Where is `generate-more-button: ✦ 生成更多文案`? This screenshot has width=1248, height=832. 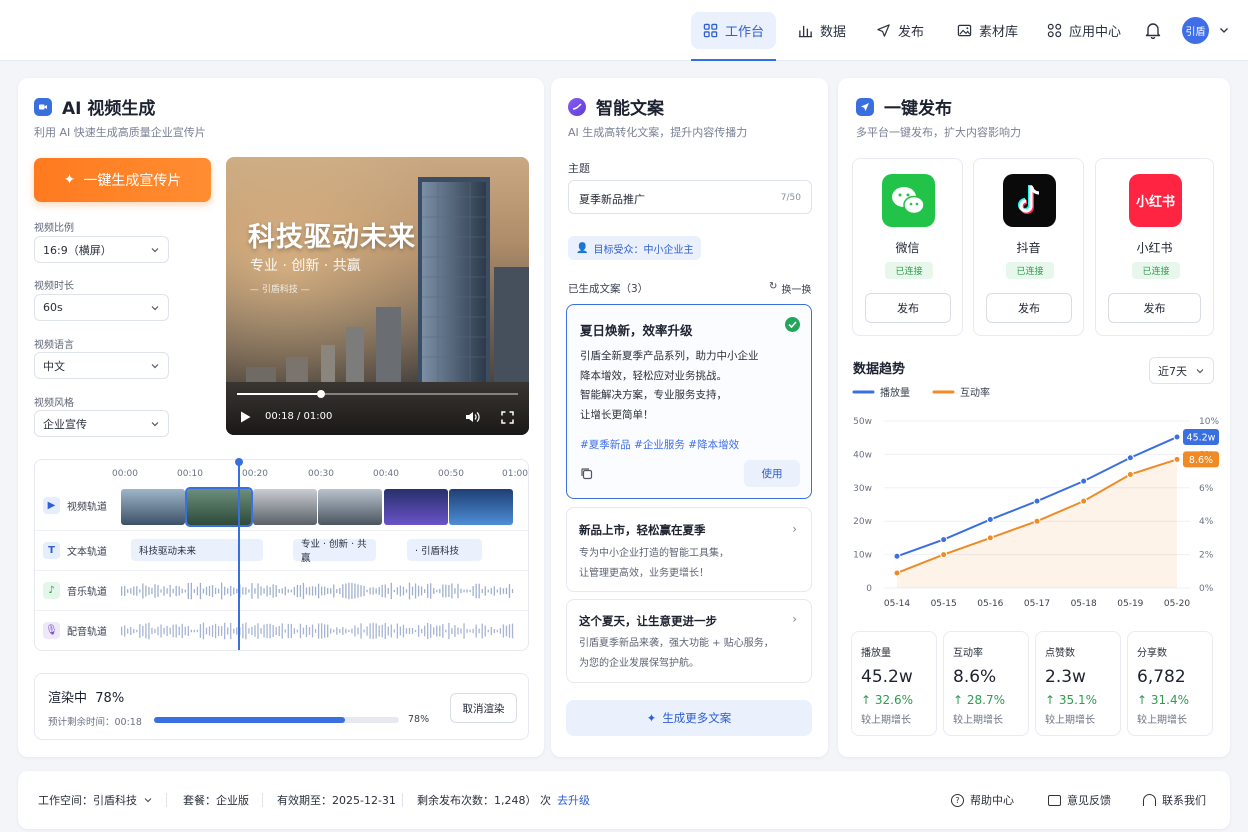 generate-more-button: ✦ 生成更多文案 is located at coordinates (689, 718).